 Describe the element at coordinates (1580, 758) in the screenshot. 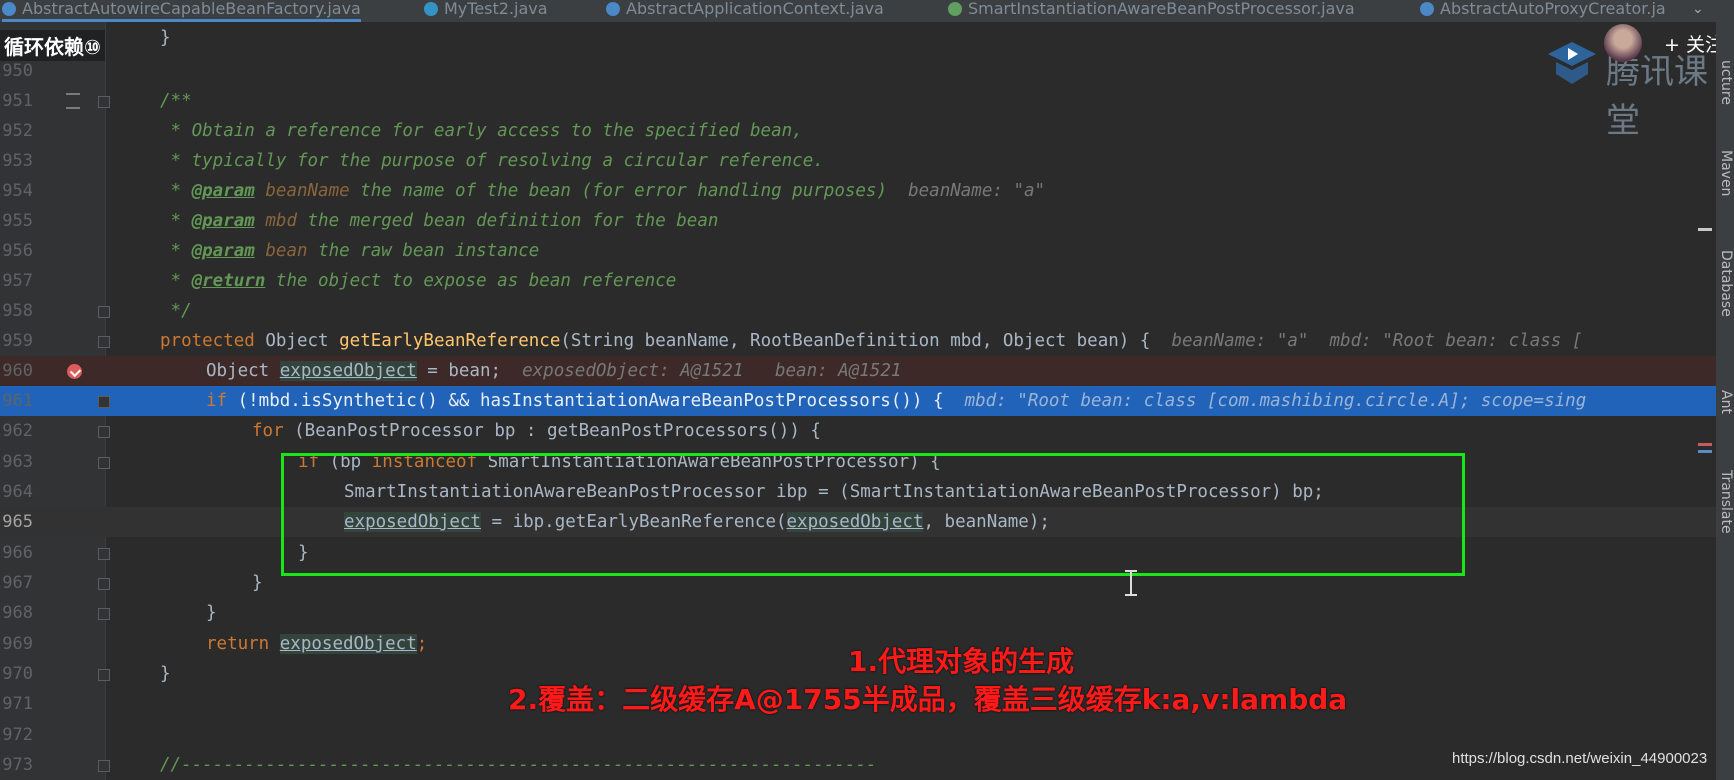

I see `watermark: https://blog.csdn.net/weixin_44900023` at that location.